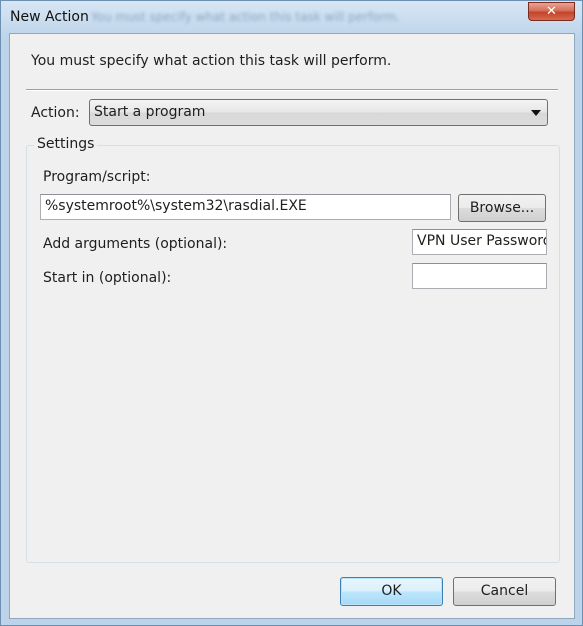 The height and width of the screenshot is (626, 583). I want to click on settings-legend: Settings, so click(66, 144).